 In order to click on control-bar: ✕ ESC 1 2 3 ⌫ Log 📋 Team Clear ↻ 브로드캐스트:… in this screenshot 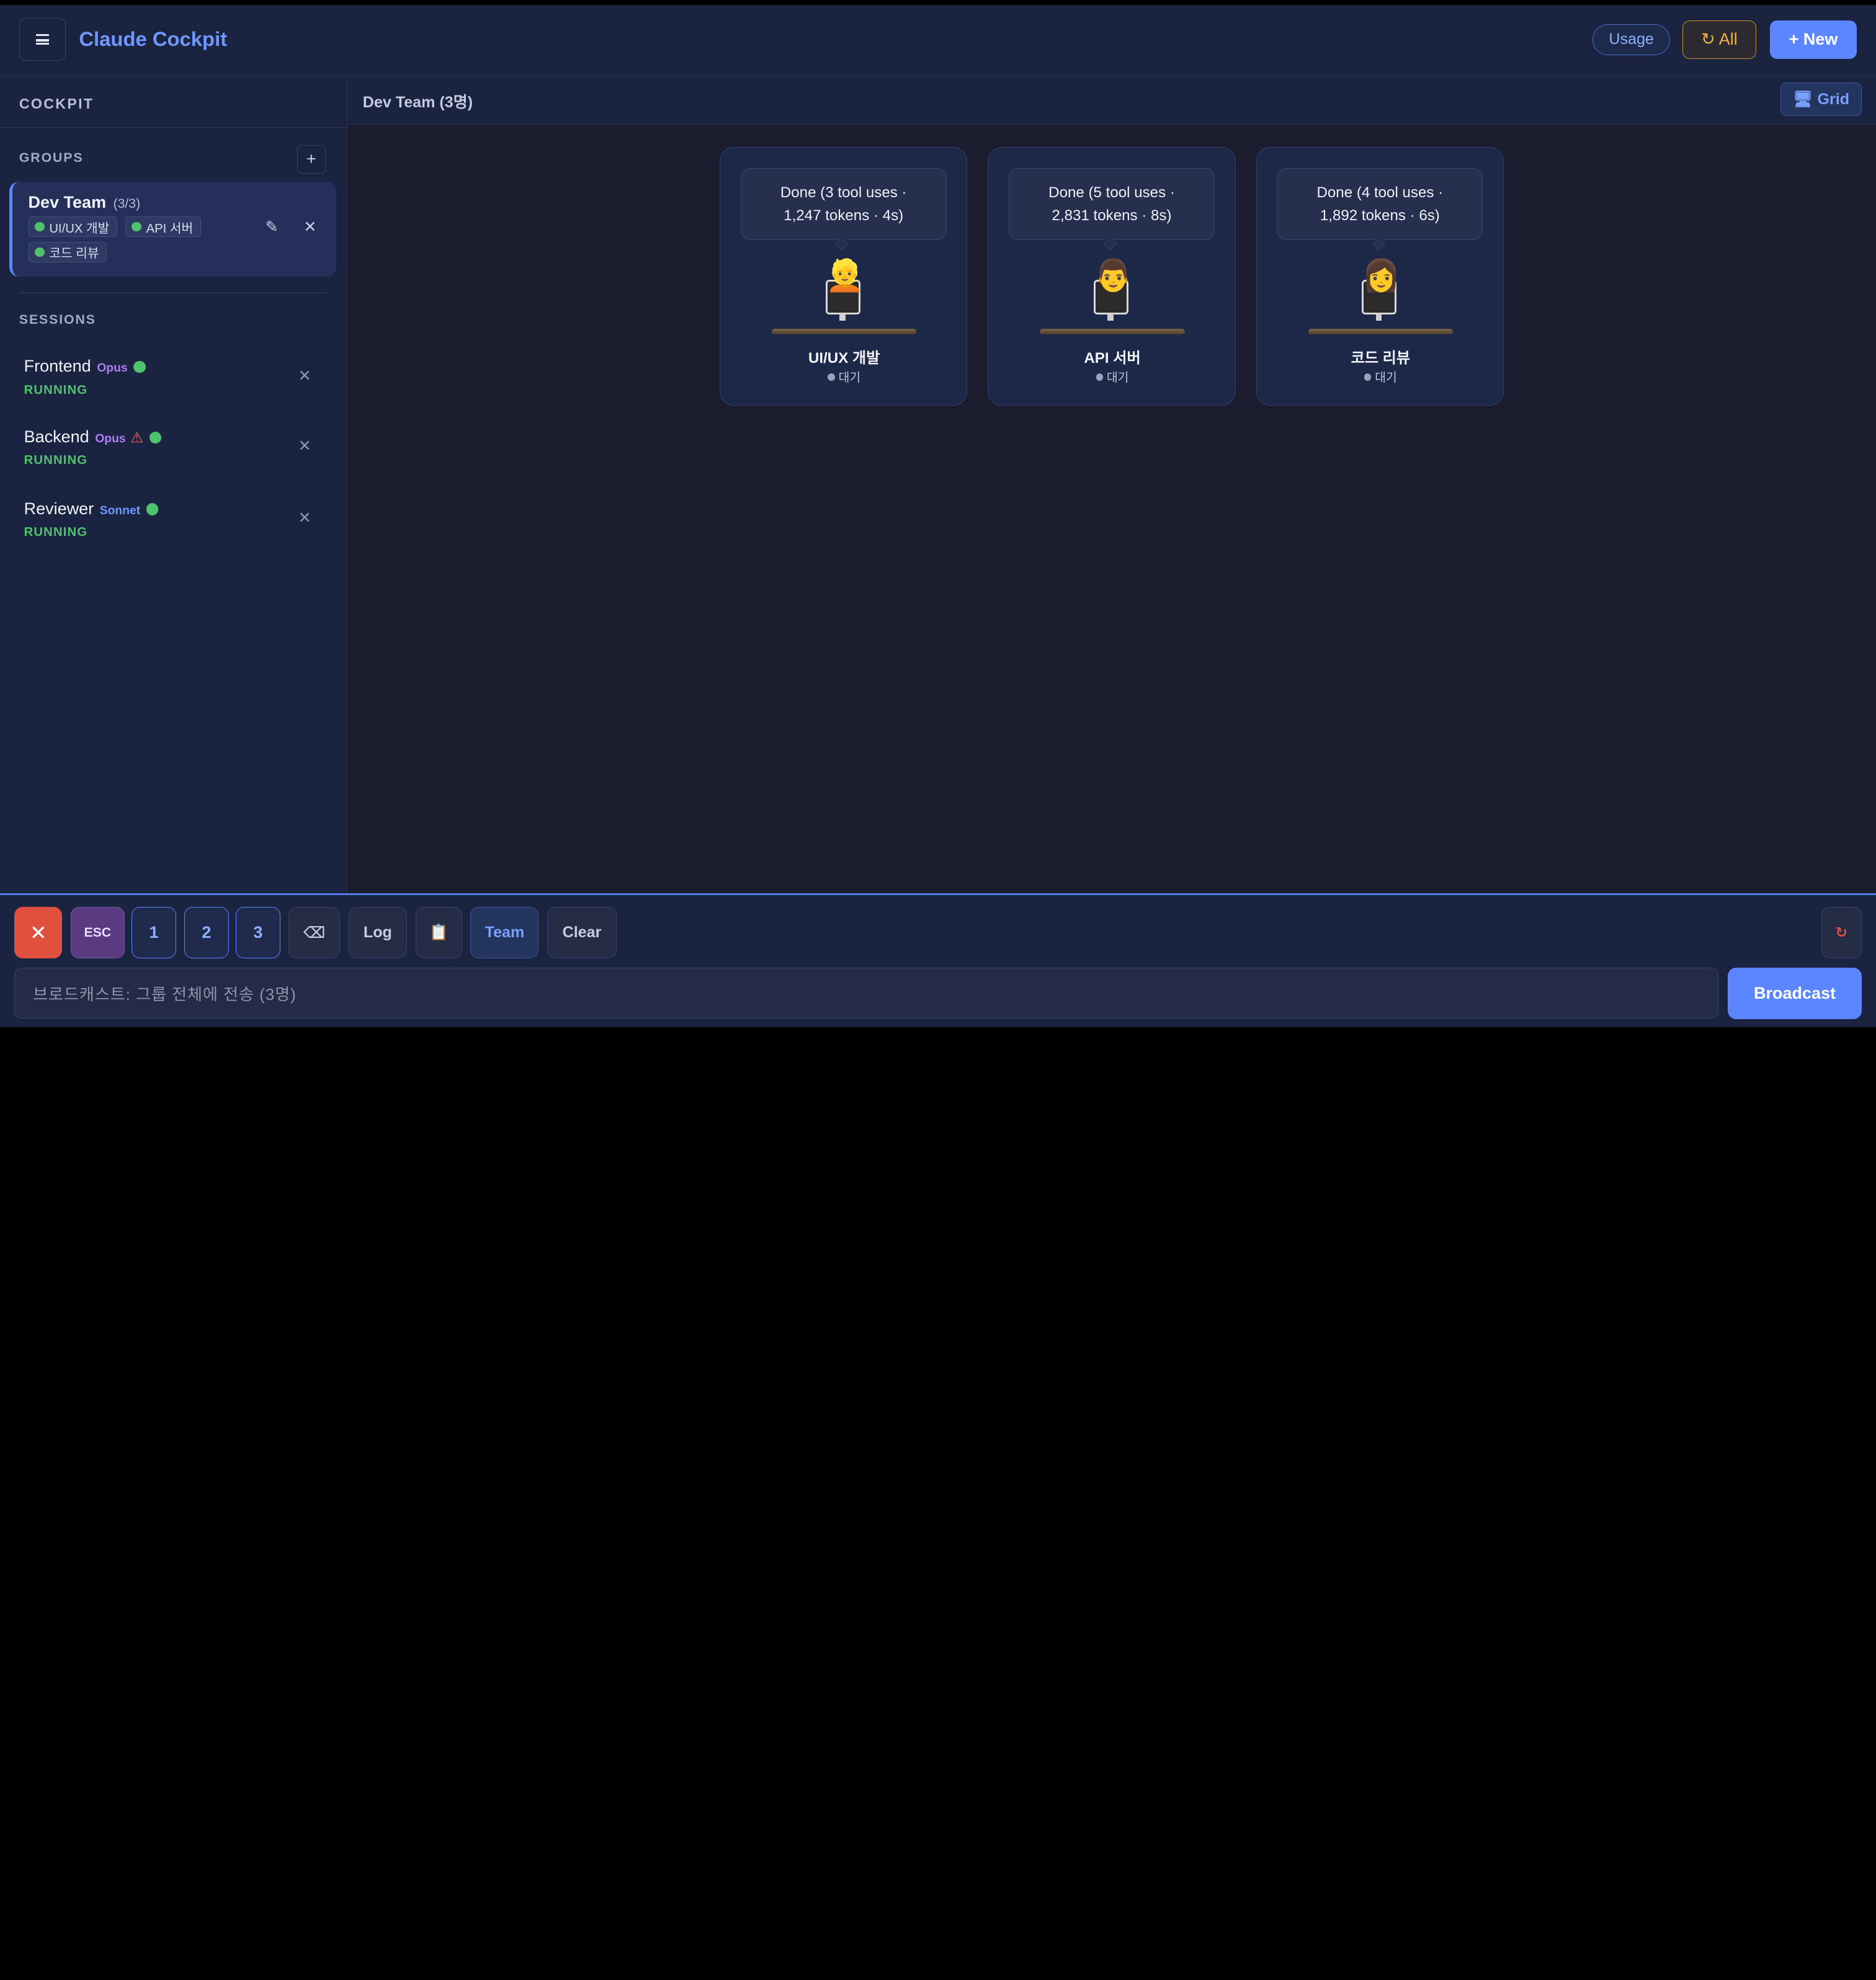, I will do `click(938, 960)`.